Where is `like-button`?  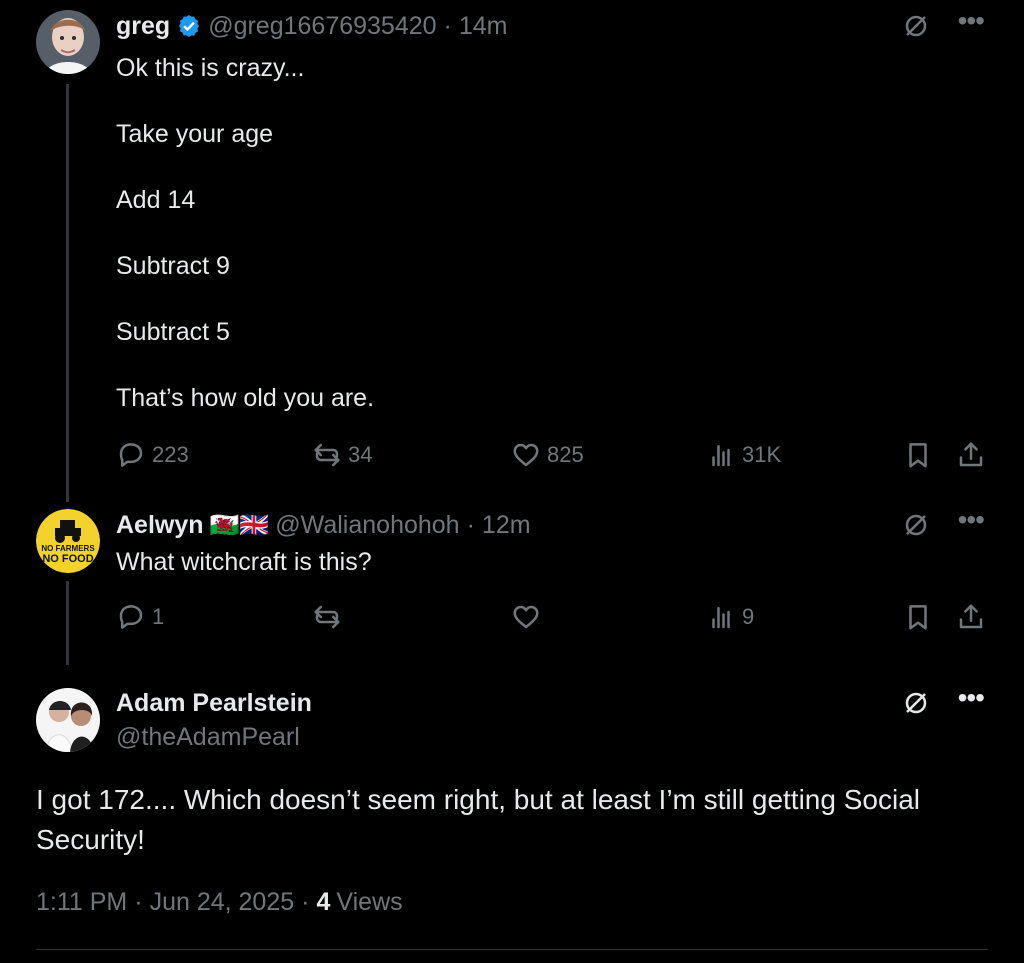 like-button is located at coordinates (529, 617).